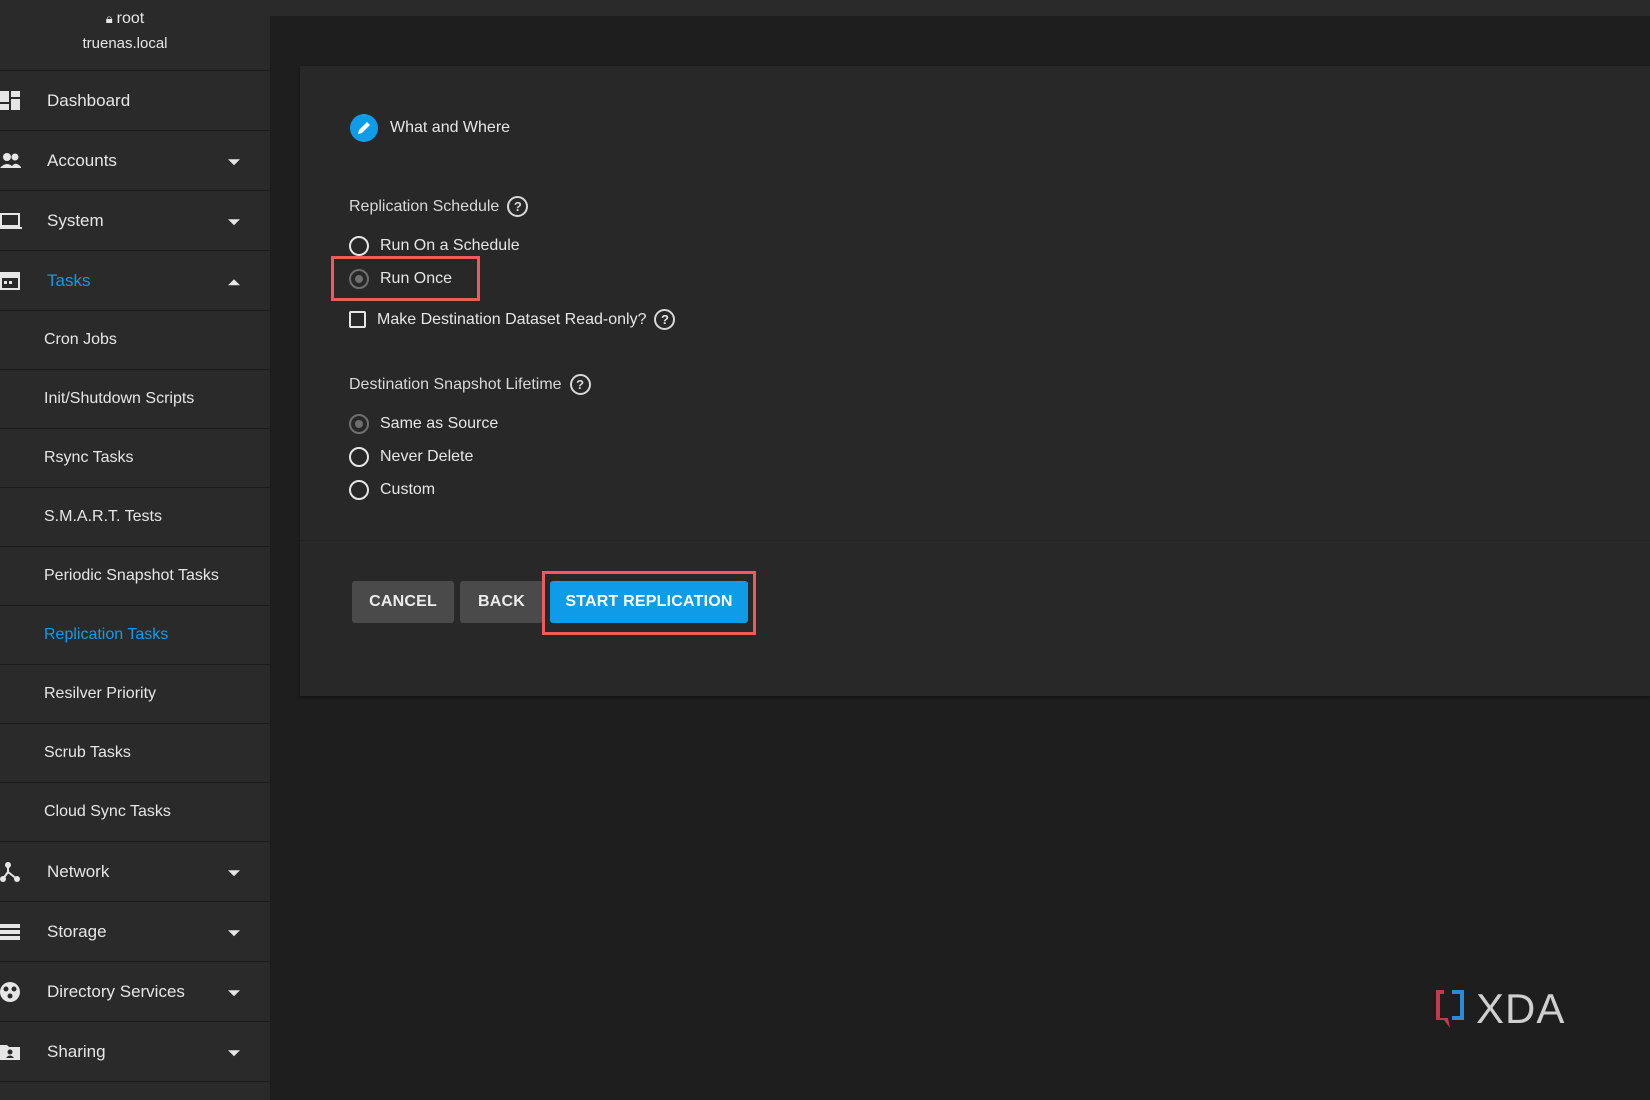 This screenshot has width=1650, height=1100. Describe the element at coordinates (100, 693) in the screenshot. I see `sidebar-subitem-label: Resilver Priority` at that location.